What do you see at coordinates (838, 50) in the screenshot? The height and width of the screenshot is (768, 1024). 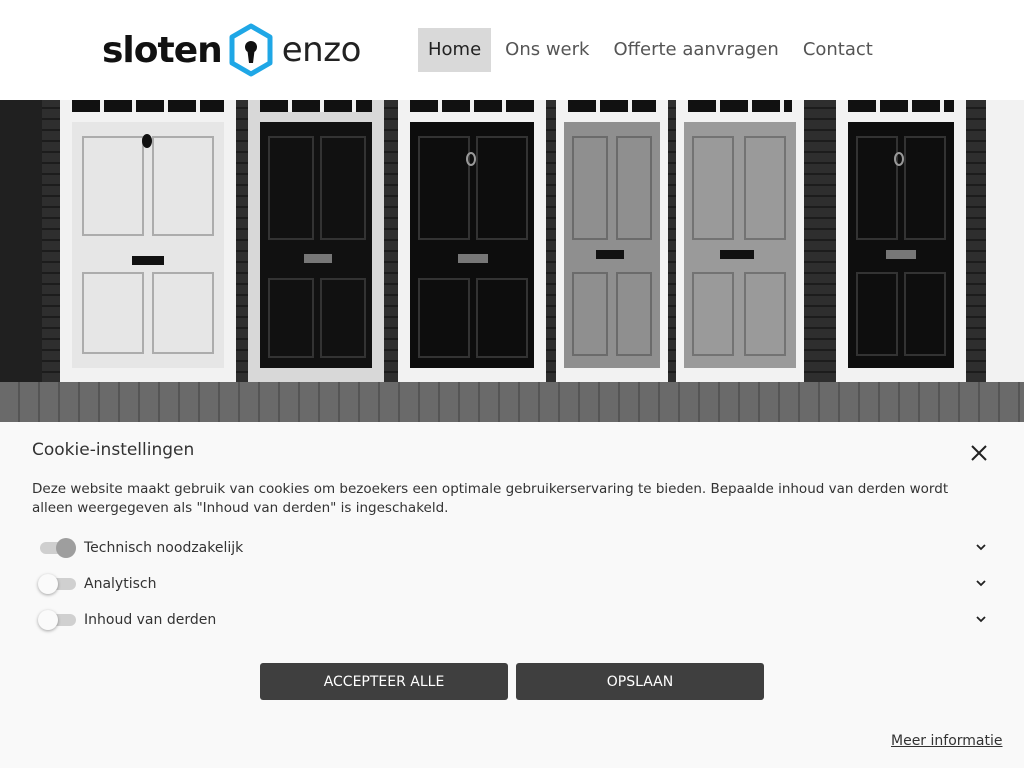 I see `nav-item-contact: Contact` at bounding box center [838, 50].